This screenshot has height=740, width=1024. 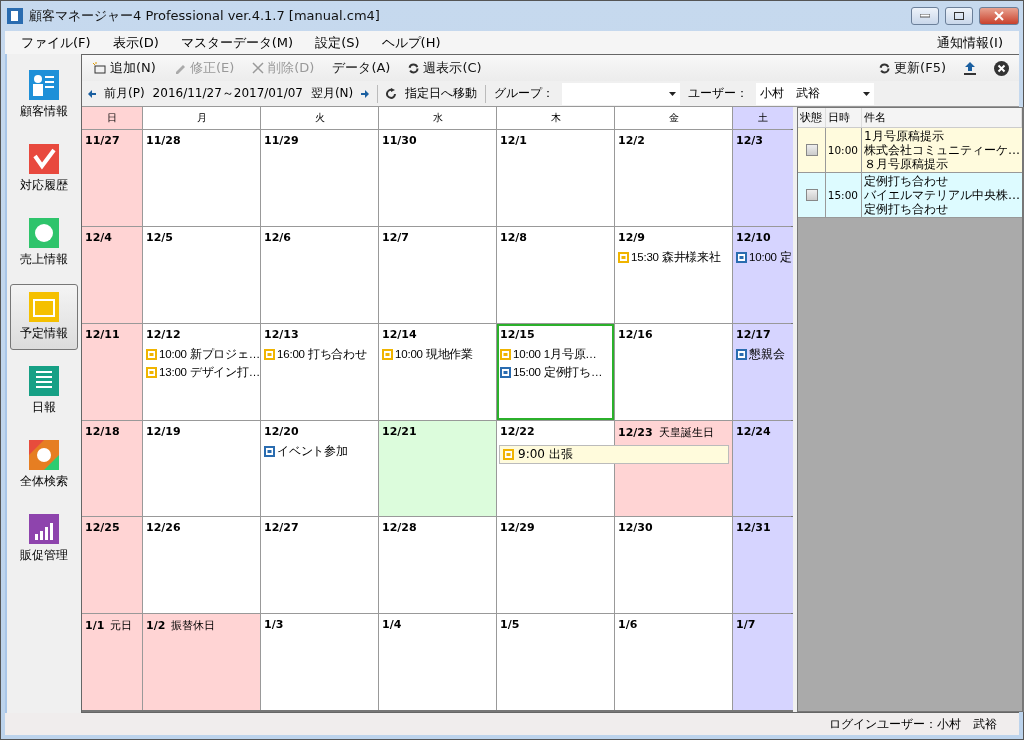 What do you see at coordinates (337, 42) in the screenshot?
I see `menu-item: 設定(S)` at bounding box center [337, 42].